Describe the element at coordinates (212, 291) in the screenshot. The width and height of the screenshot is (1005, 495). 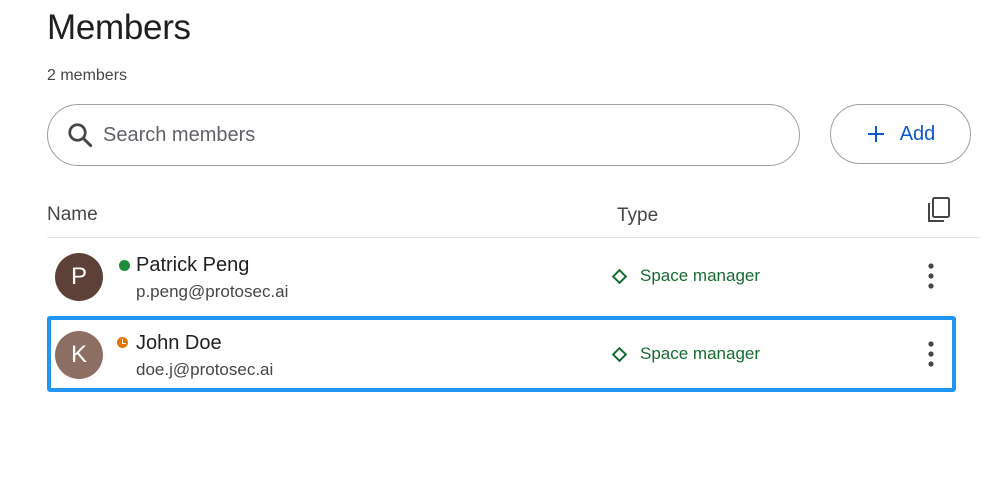
I see `member-email: p.peng@protosec.ai` at that location.